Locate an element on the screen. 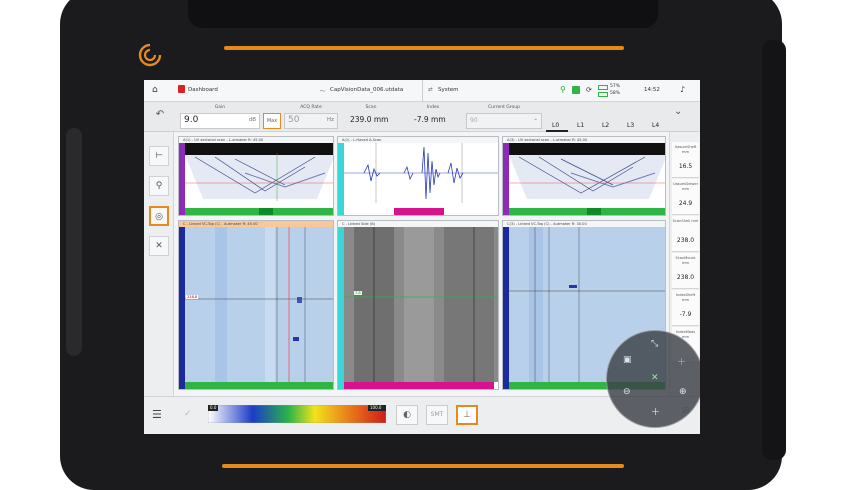 This screenshot has width=853, height=490. index-box: Index -7.9 mm is located at coordinates (433, 117).